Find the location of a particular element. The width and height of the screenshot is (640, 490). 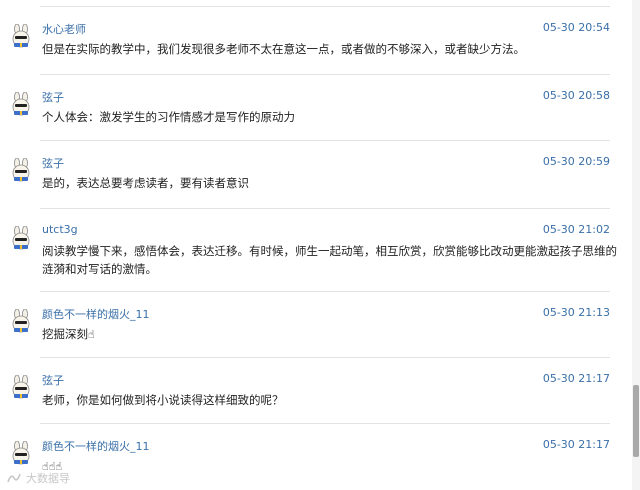

scrollbar-thumb is located at coordinates (636, 421).